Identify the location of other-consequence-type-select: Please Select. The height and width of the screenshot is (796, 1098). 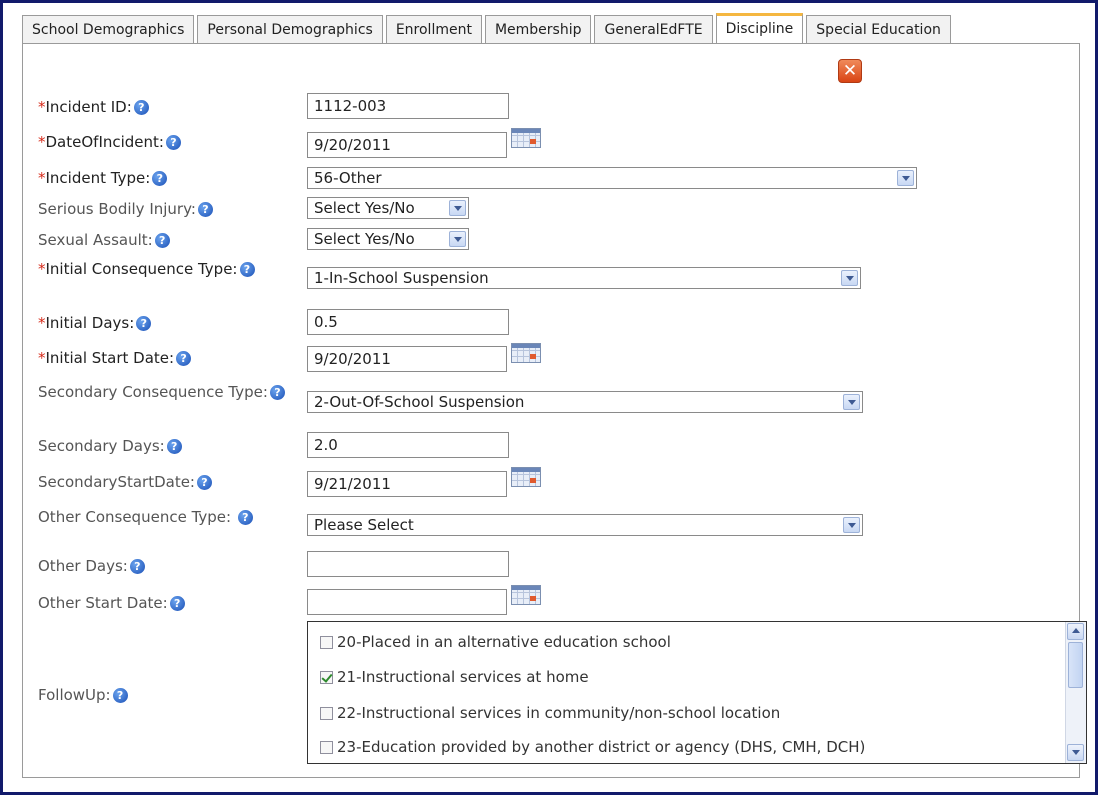
(585, 525).